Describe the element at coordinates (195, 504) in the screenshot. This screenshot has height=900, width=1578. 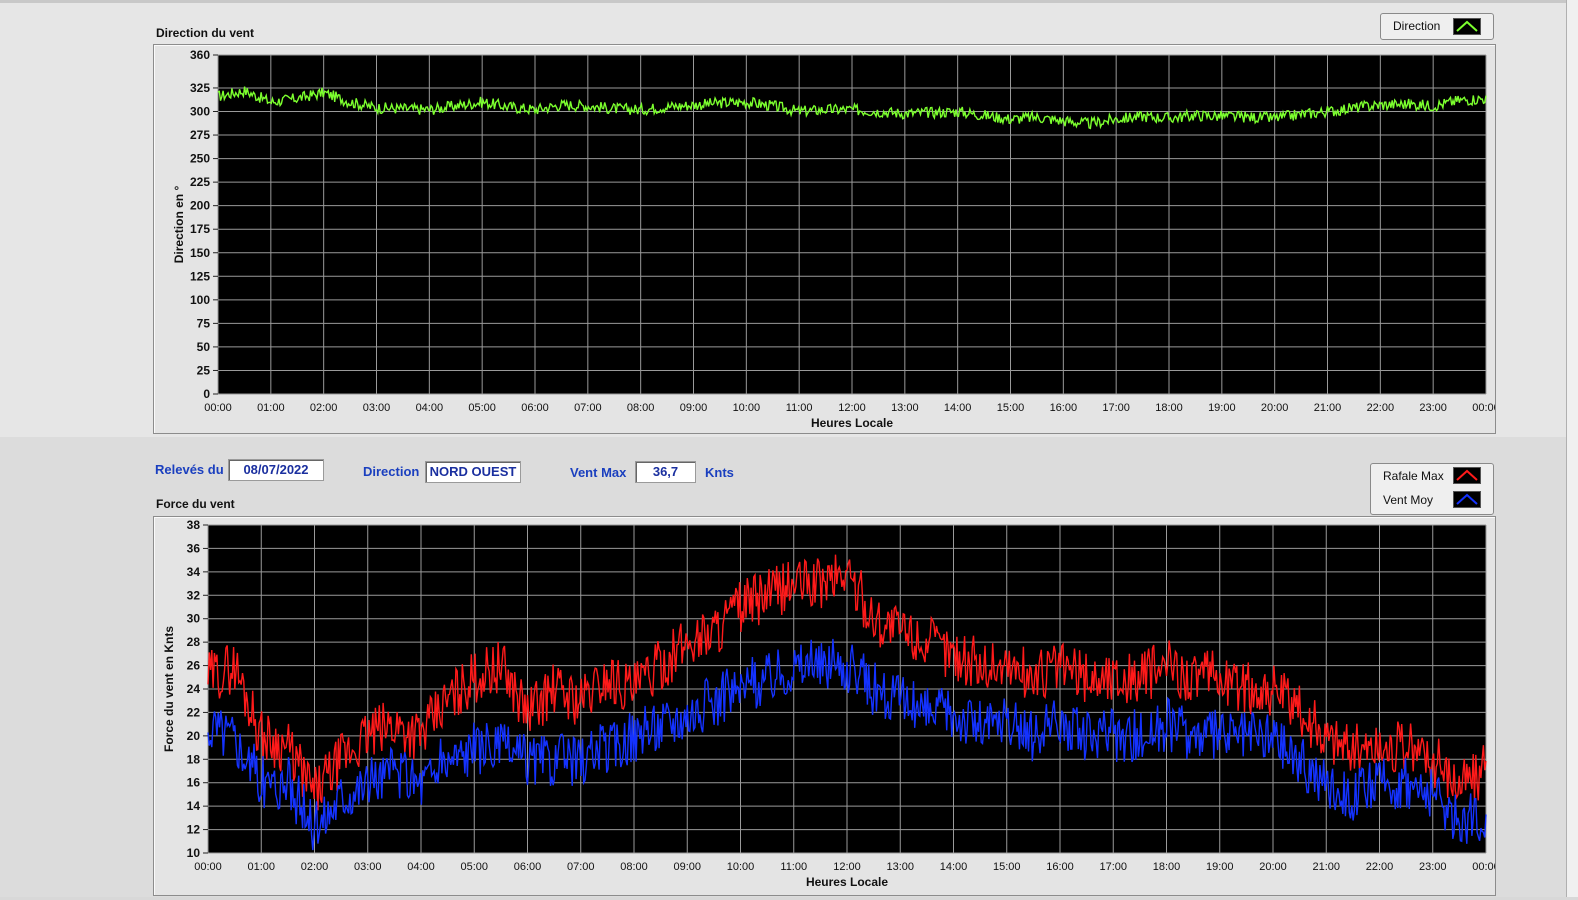
I see `force-chart-title: Force du vent` at that location.